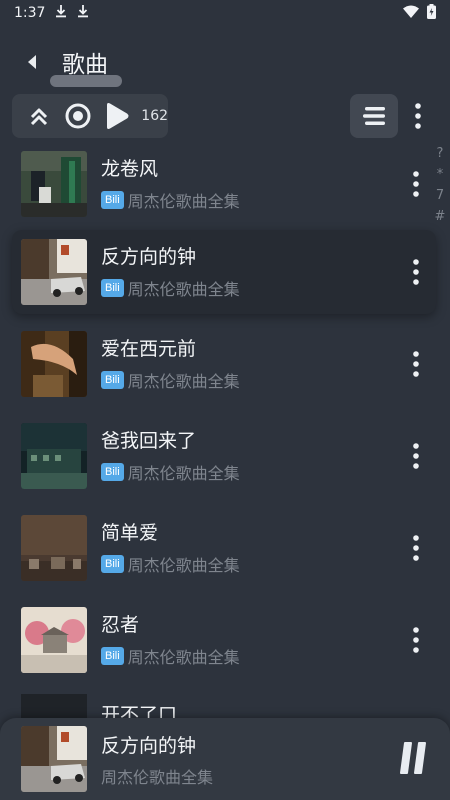 The width and height of the screenshot is (450, 800). I want to click on pause-icon, so click(413, 758).